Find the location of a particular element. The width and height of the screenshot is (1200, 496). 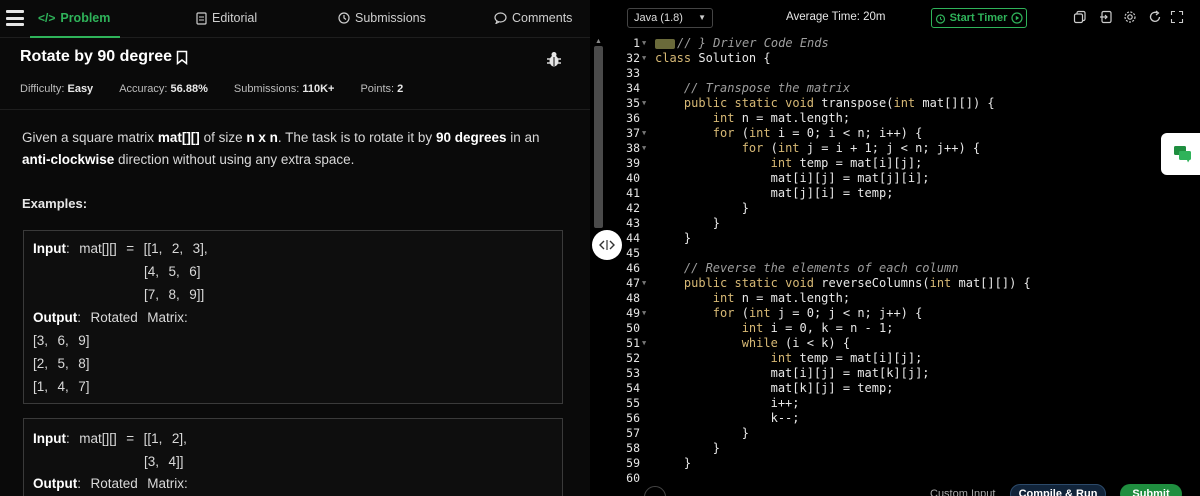

code-text: mat[j][i] = temp; is located at coordinates (774, 193).